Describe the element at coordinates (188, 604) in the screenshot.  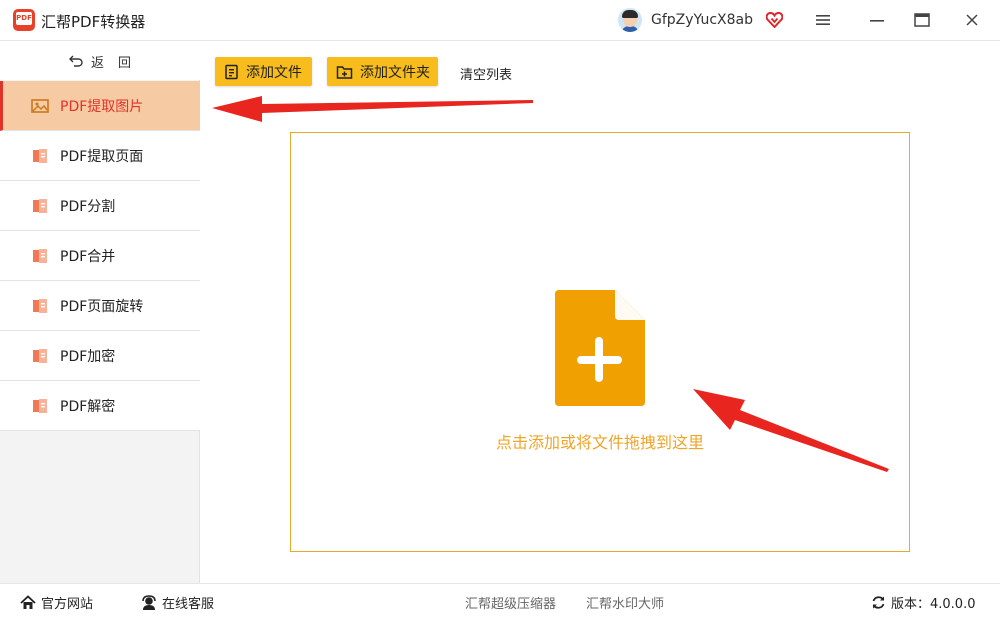
I see `online-service-label: 在线客服` at that location.